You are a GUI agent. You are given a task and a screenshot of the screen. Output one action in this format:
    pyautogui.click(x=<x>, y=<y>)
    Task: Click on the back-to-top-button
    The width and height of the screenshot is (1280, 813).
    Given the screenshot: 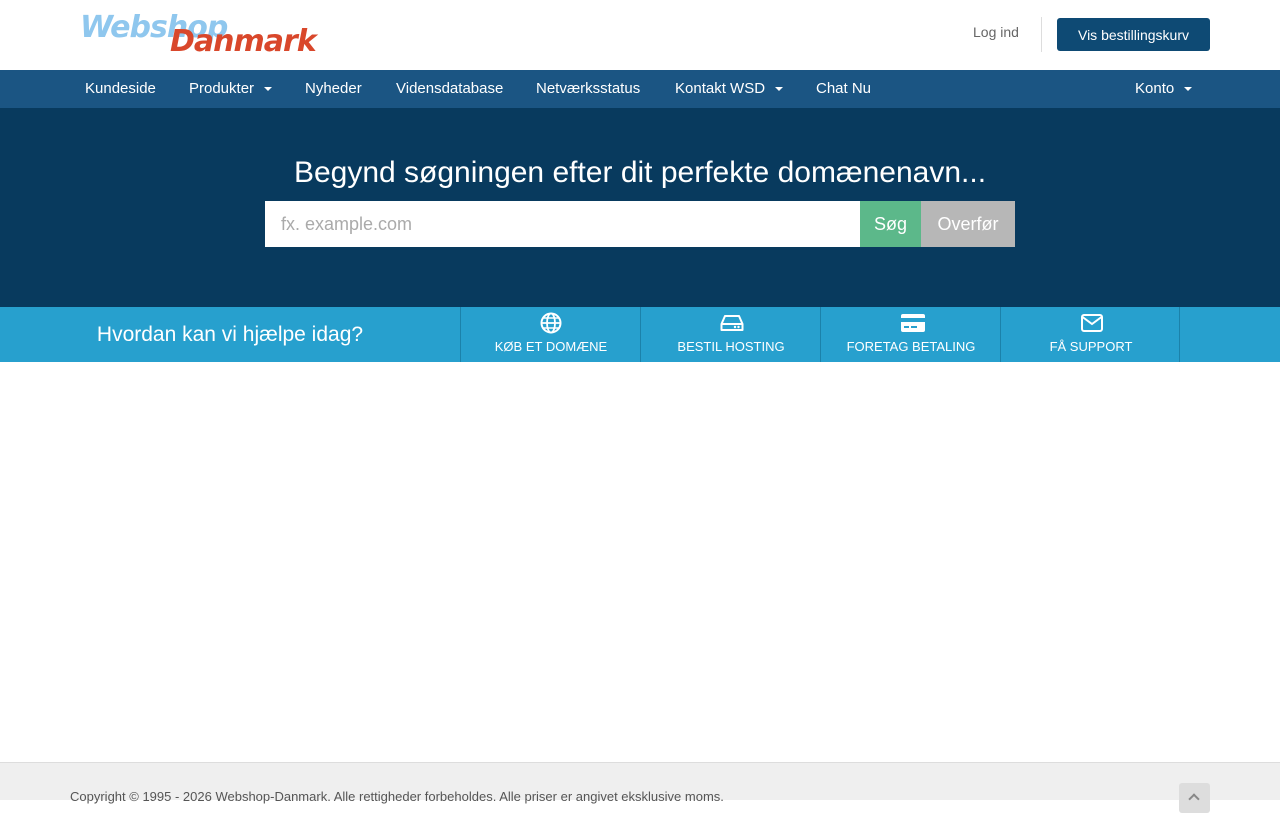 What is the action you would take?
    pyautogui.click(x=1194, y=798)
    